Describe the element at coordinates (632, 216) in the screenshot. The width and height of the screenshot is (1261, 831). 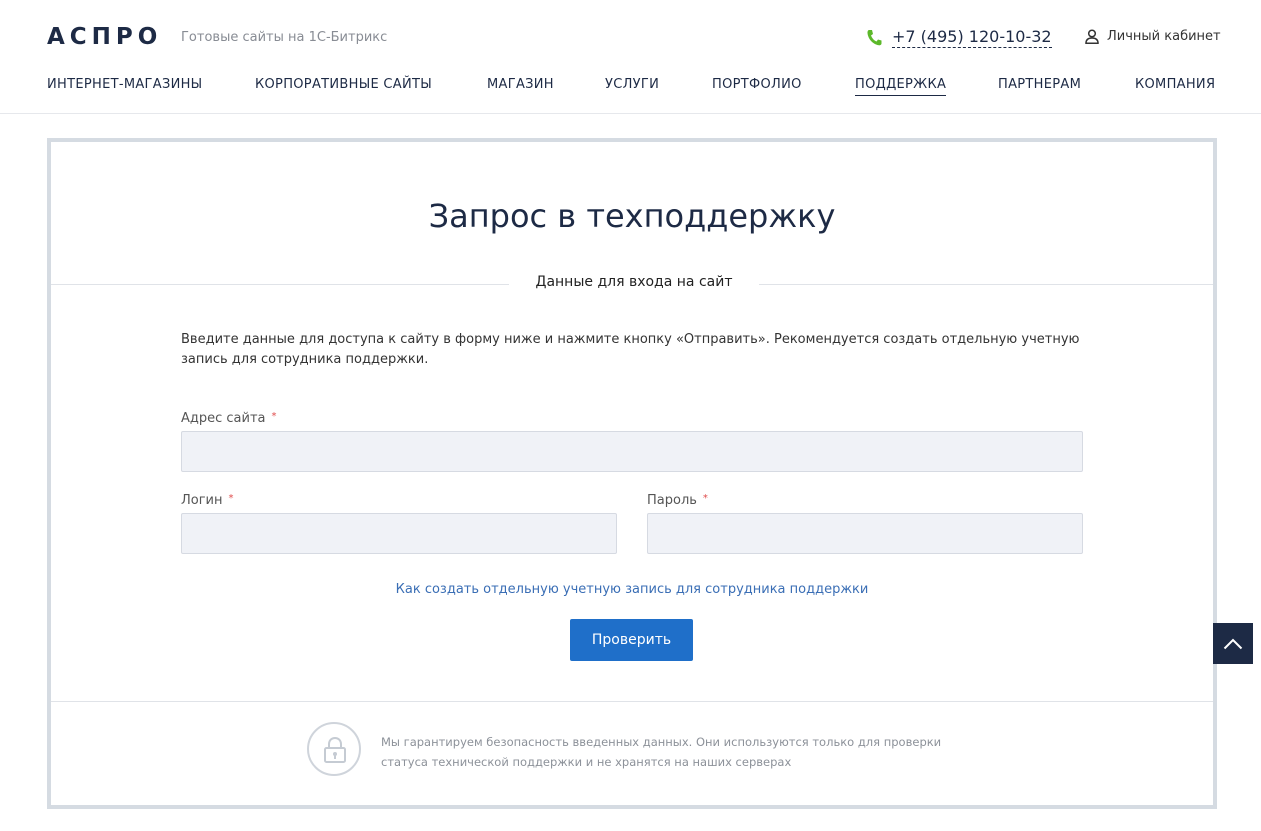
I see `page-title: Запрос в техподдержку` at that location.